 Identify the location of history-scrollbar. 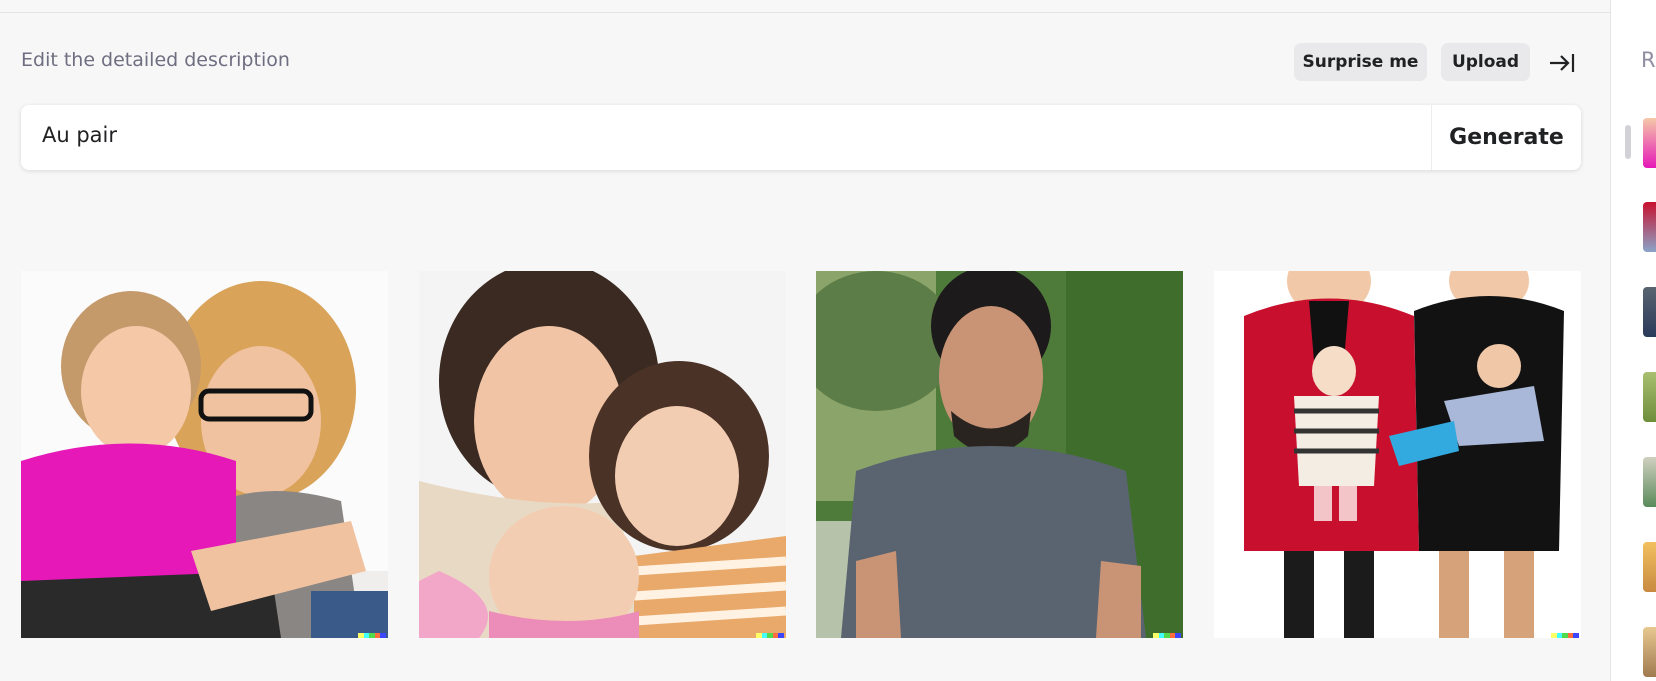
(1628, 142).